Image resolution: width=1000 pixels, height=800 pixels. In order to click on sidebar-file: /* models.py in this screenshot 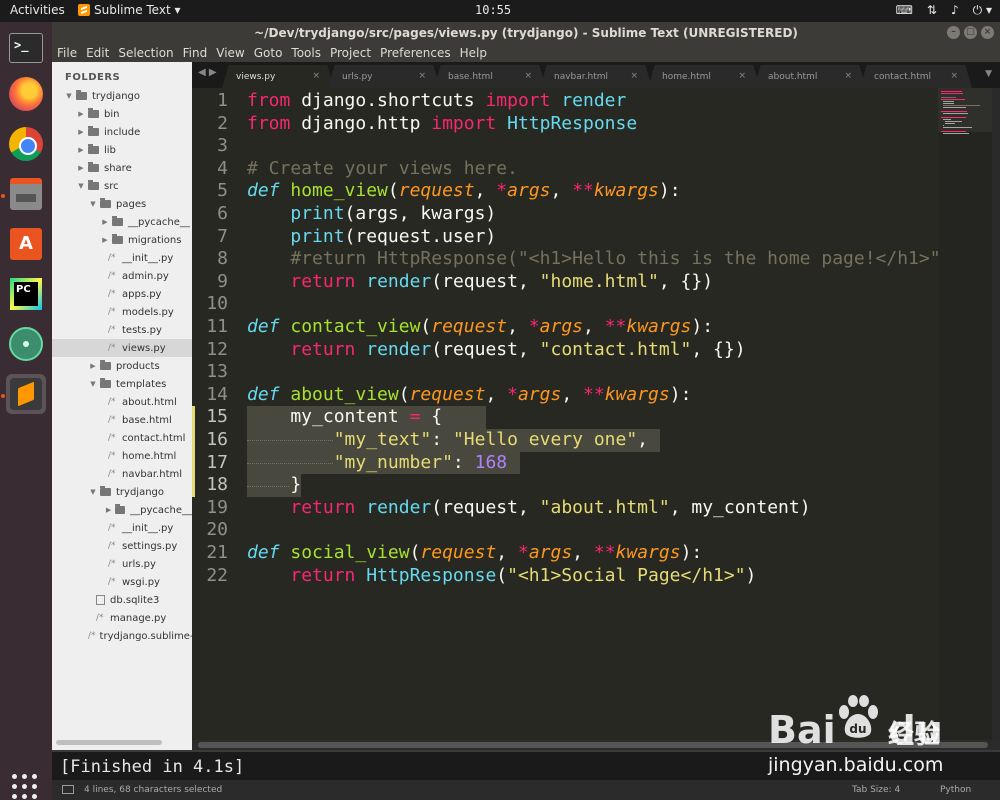, I will do `click(122, 312)`.